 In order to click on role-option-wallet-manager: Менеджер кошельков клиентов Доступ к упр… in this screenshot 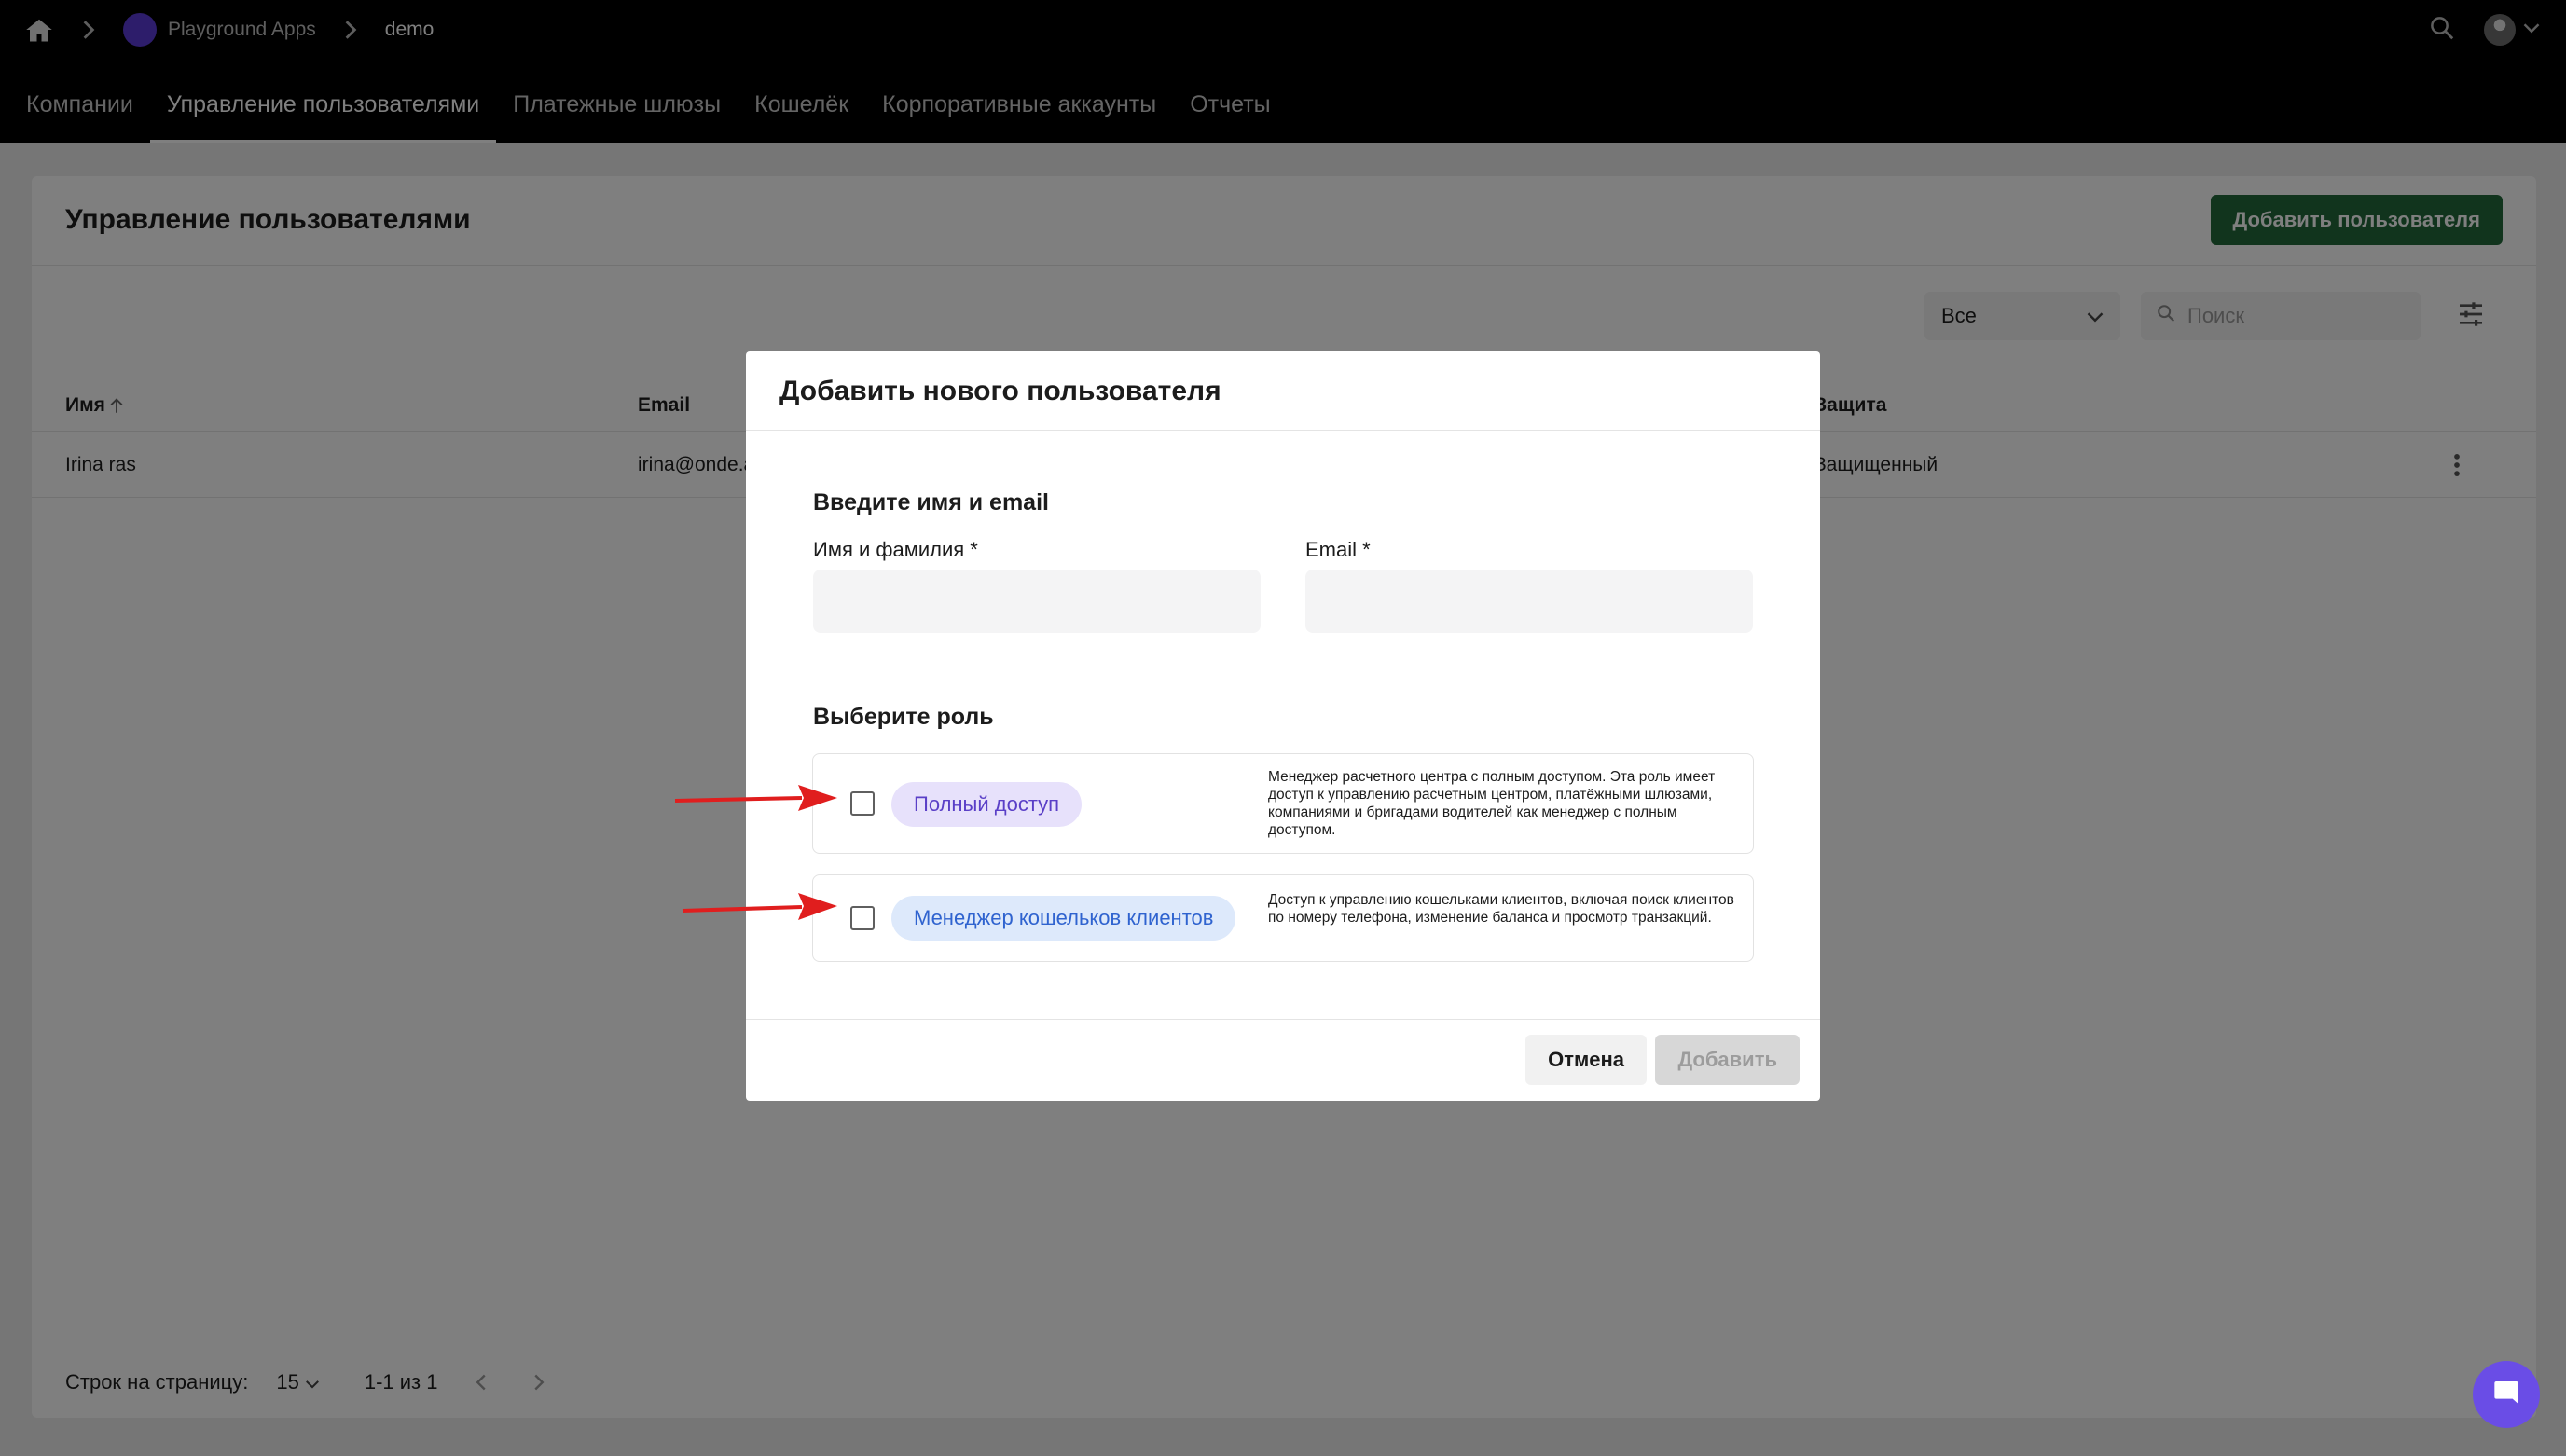, I will do `click(1283, 918)`.